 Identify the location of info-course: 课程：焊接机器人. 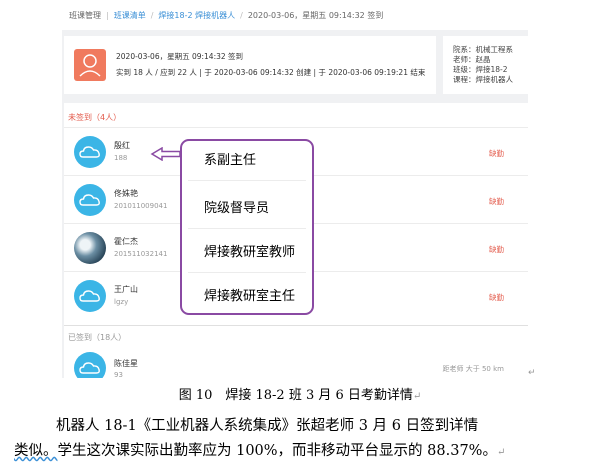
(483, 79).